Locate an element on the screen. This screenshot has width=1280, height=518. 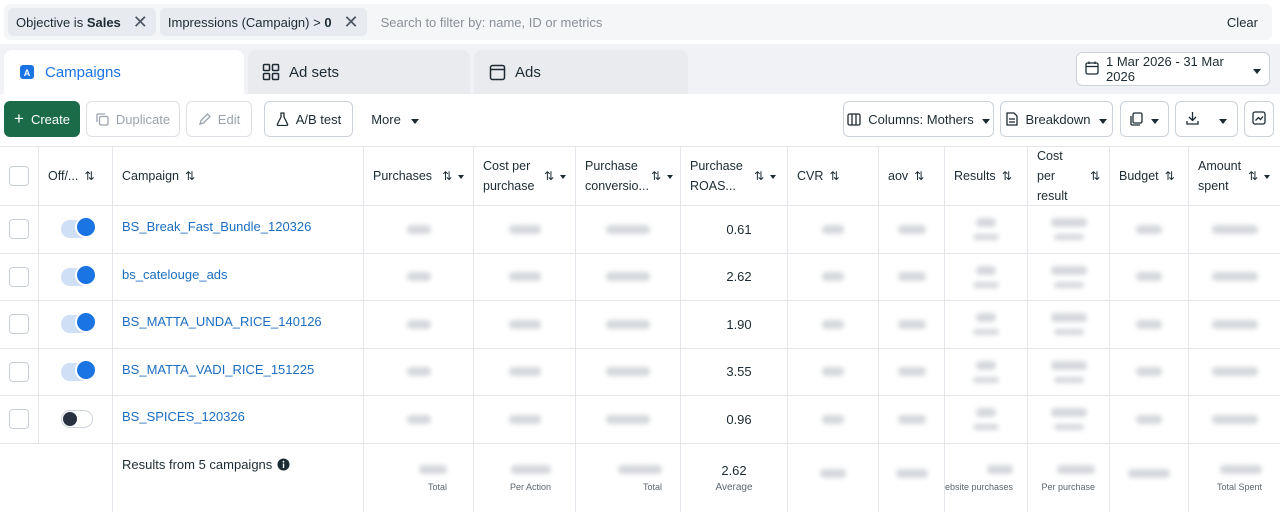
chart-button is located at coordinates (1259, 119).